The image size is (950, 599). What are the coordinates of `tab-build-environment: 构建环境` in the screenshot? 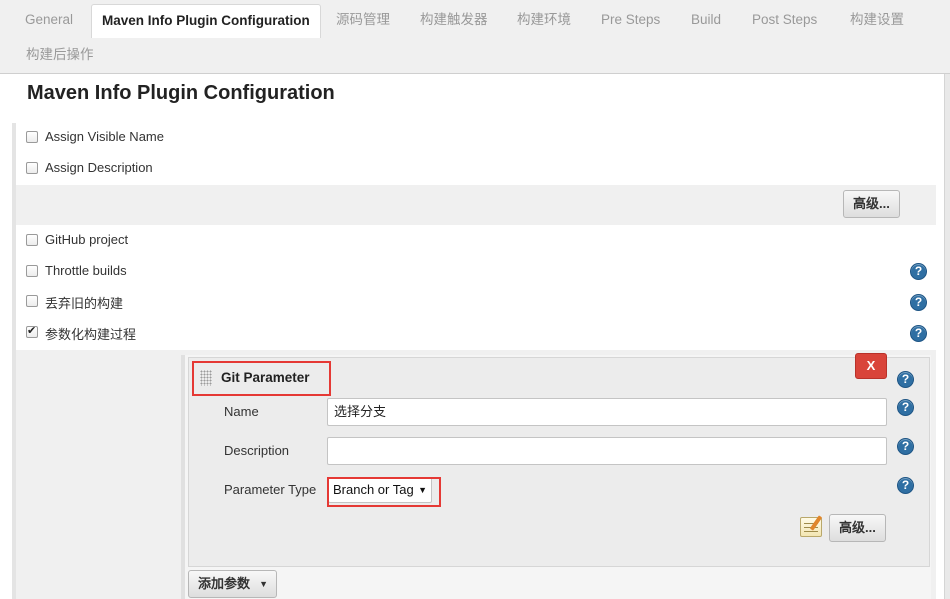 It's located at (544, 20).